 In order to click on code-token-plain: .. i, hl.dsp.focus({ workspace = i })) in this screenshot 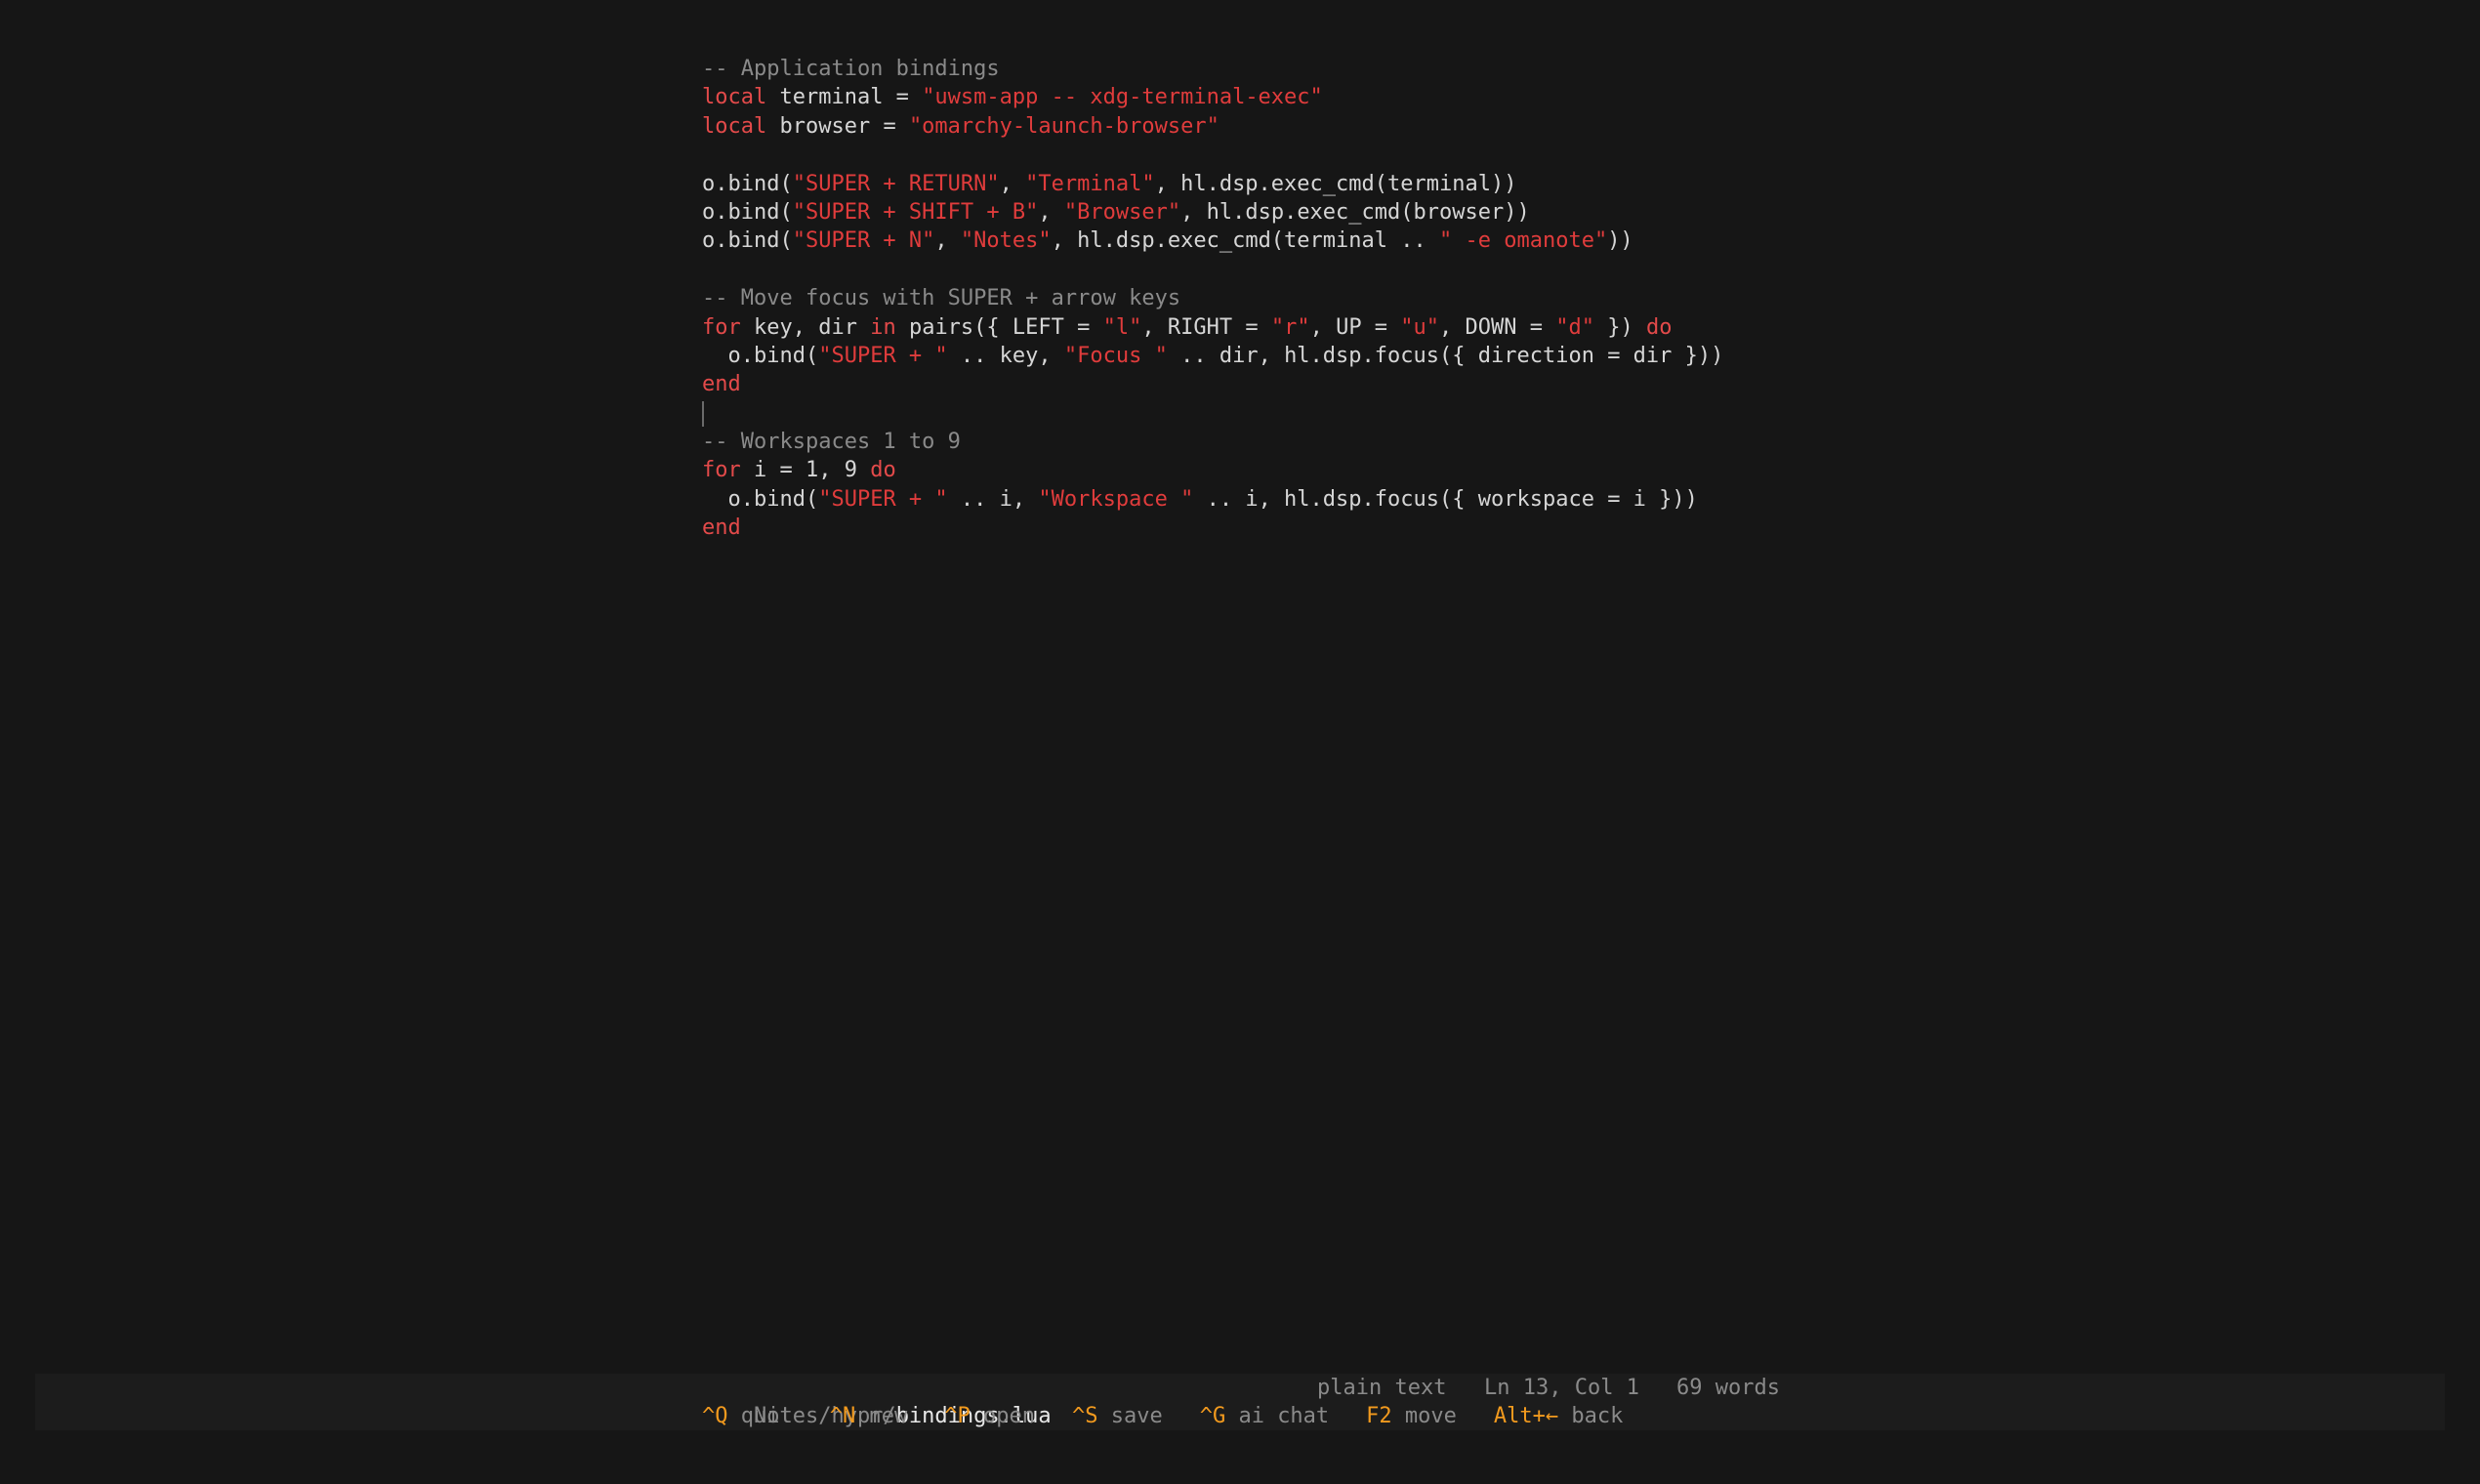, I will do `click(1445, 499)`.